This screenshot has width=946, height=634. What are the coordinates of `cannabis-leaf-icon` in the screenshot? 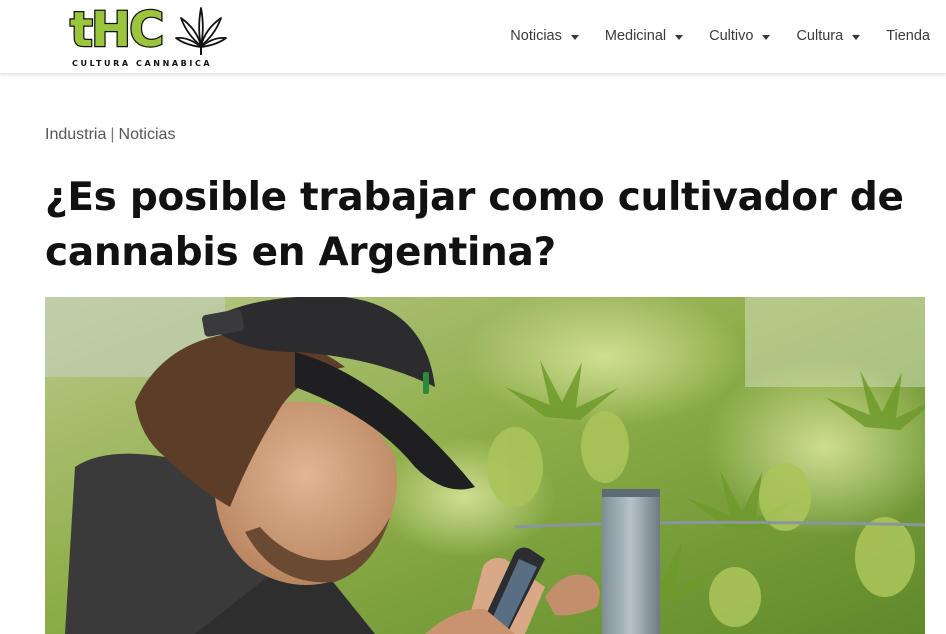 It's located at (201, 31).